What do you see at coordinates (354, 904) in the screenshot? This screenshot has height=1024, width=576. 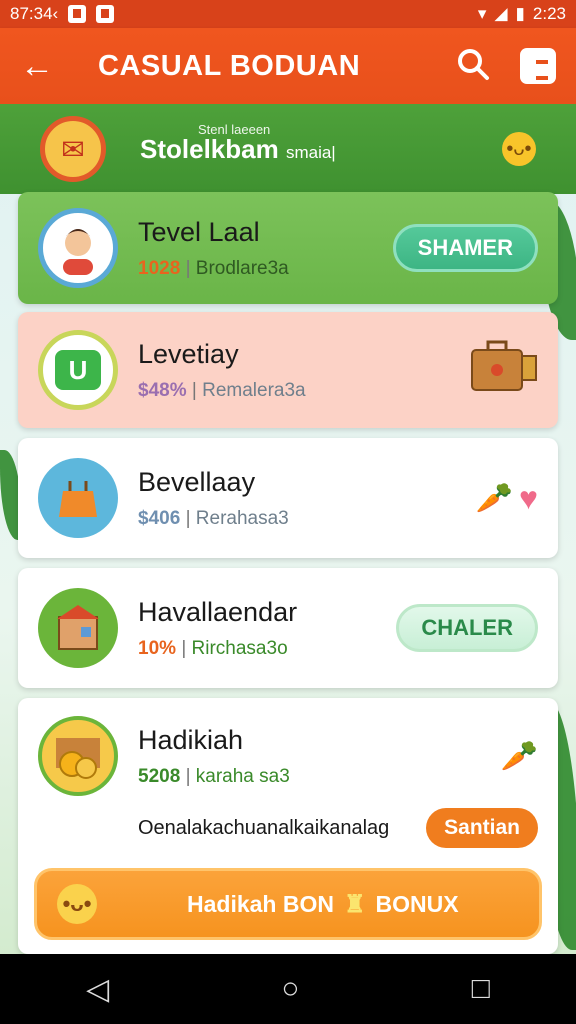 I see `trophy-icon: ♜` at bounding box center [354, 904].